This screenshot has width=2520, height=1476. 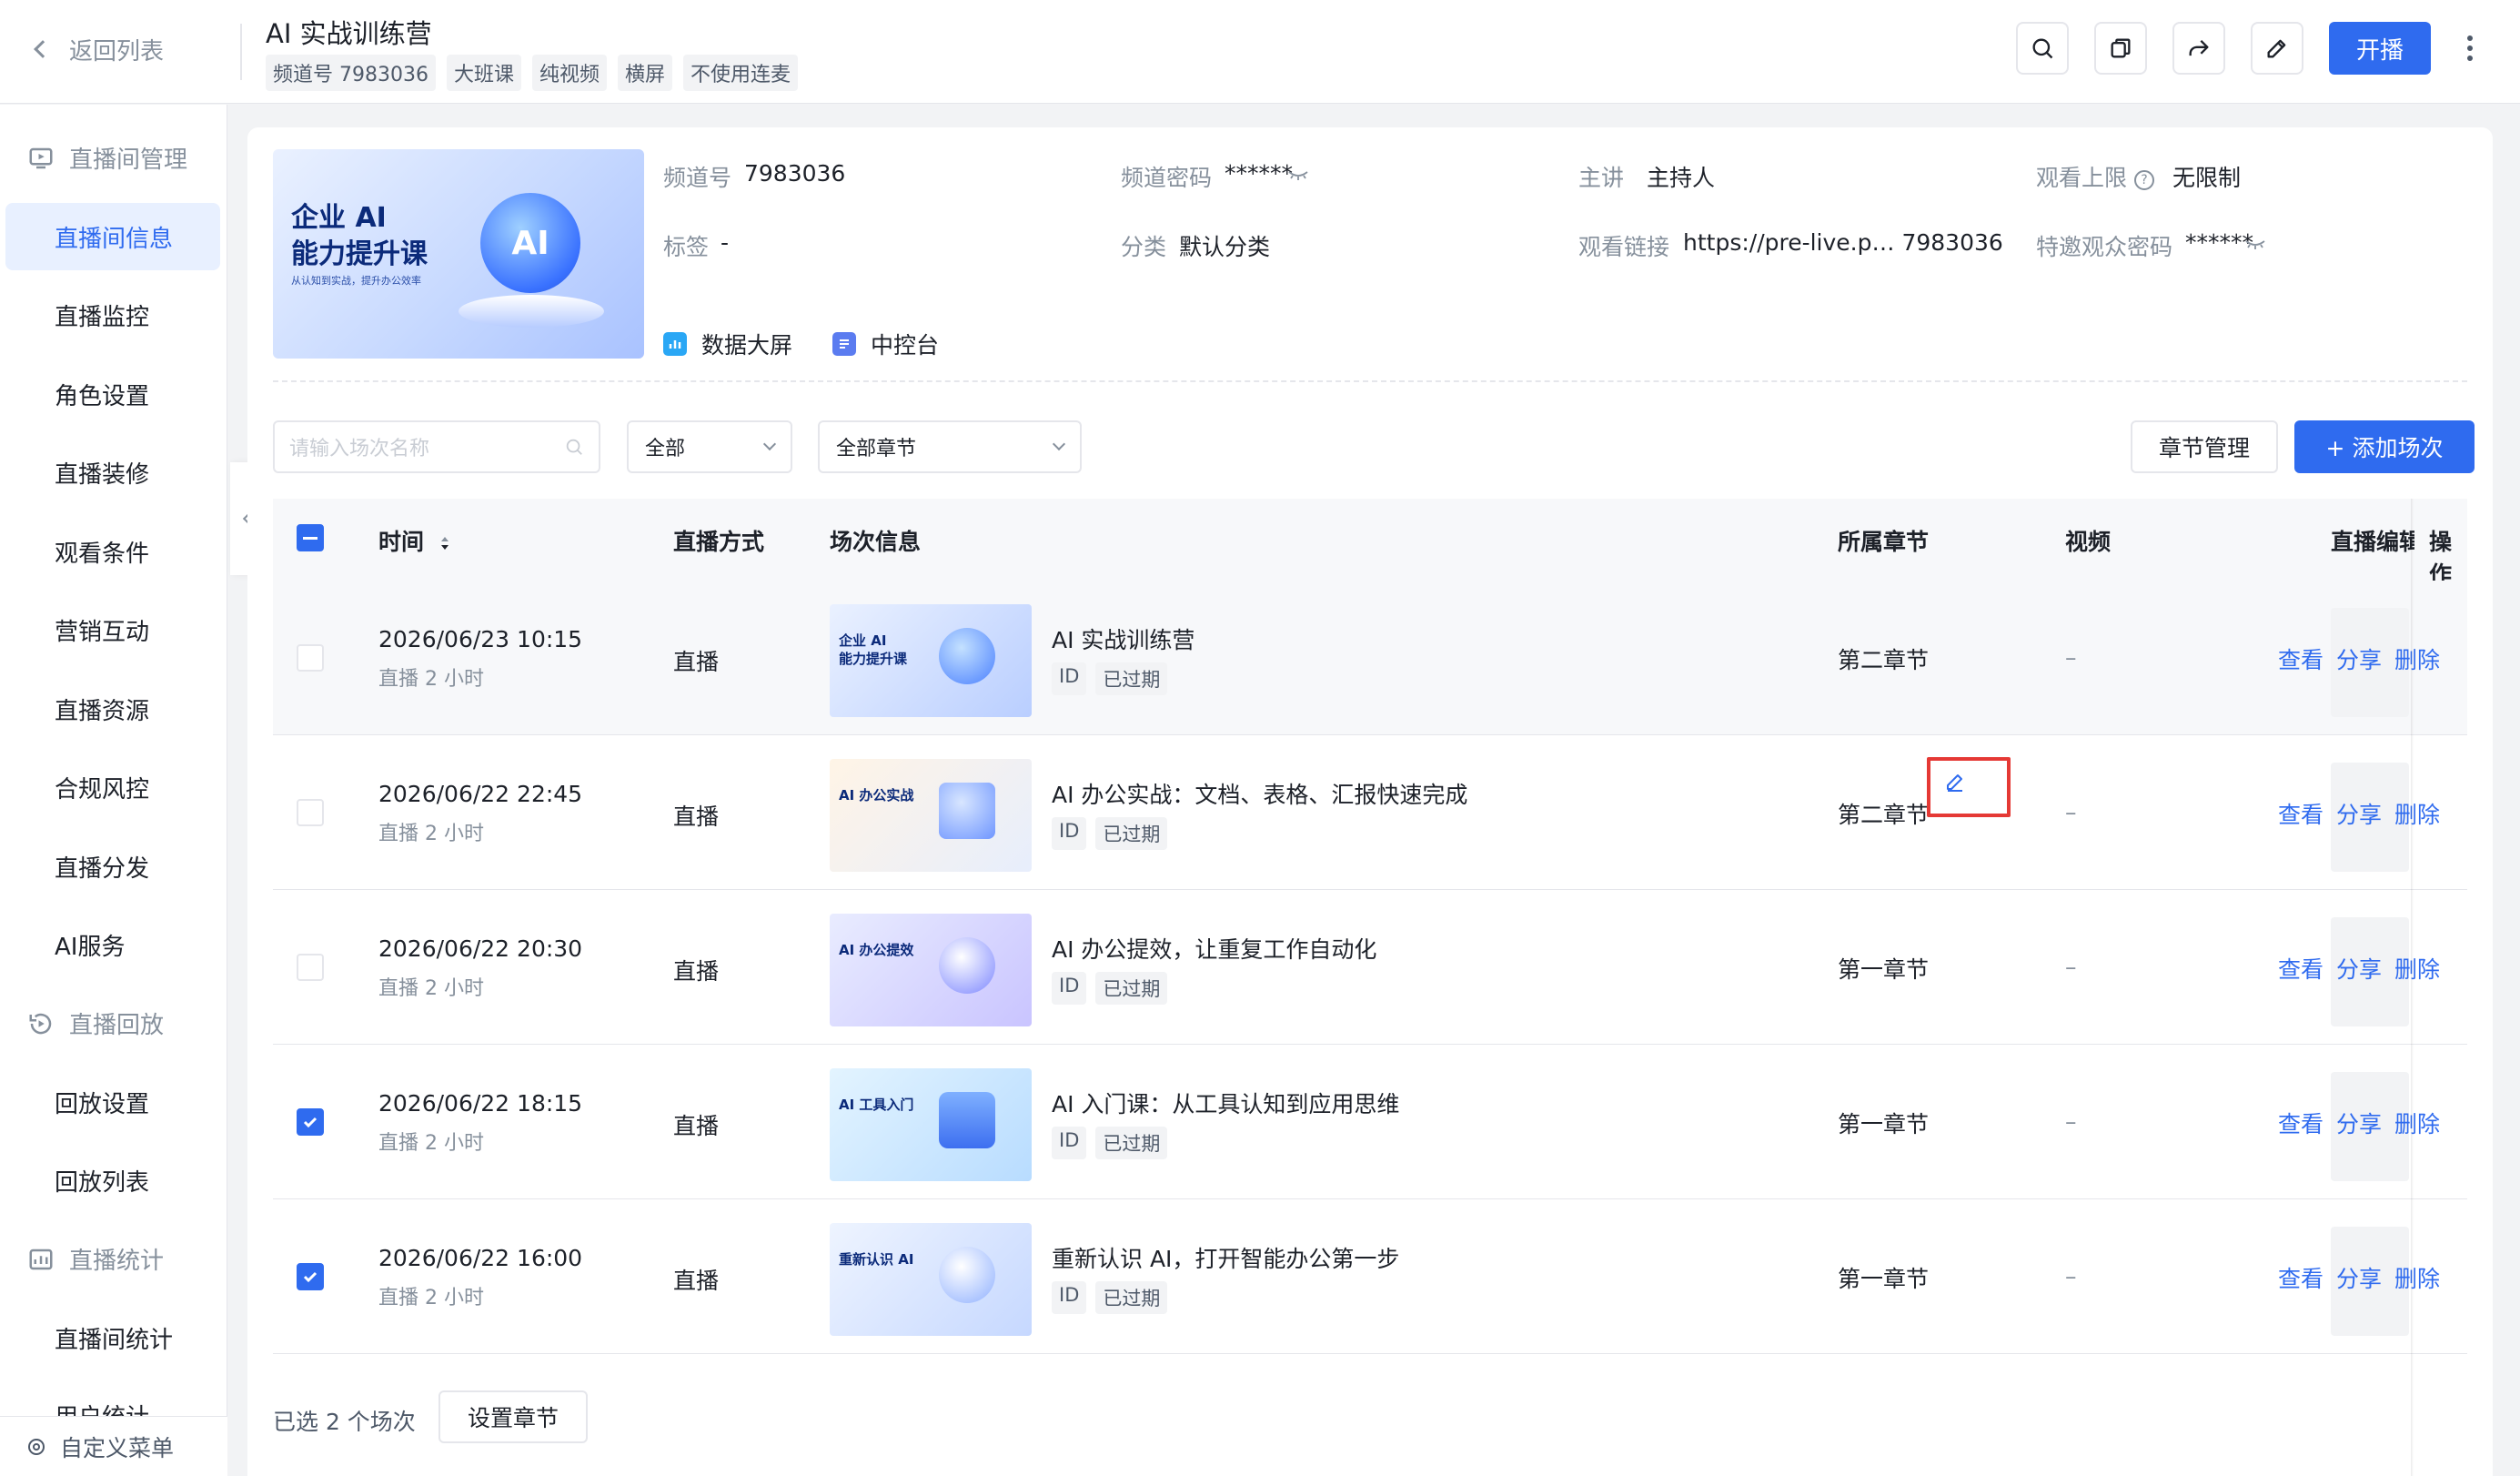 What do you see at coordinates (2373, 542) in the screenshot?
I see `col-editor: 直播编辑` at bounding box center [2373, 542].